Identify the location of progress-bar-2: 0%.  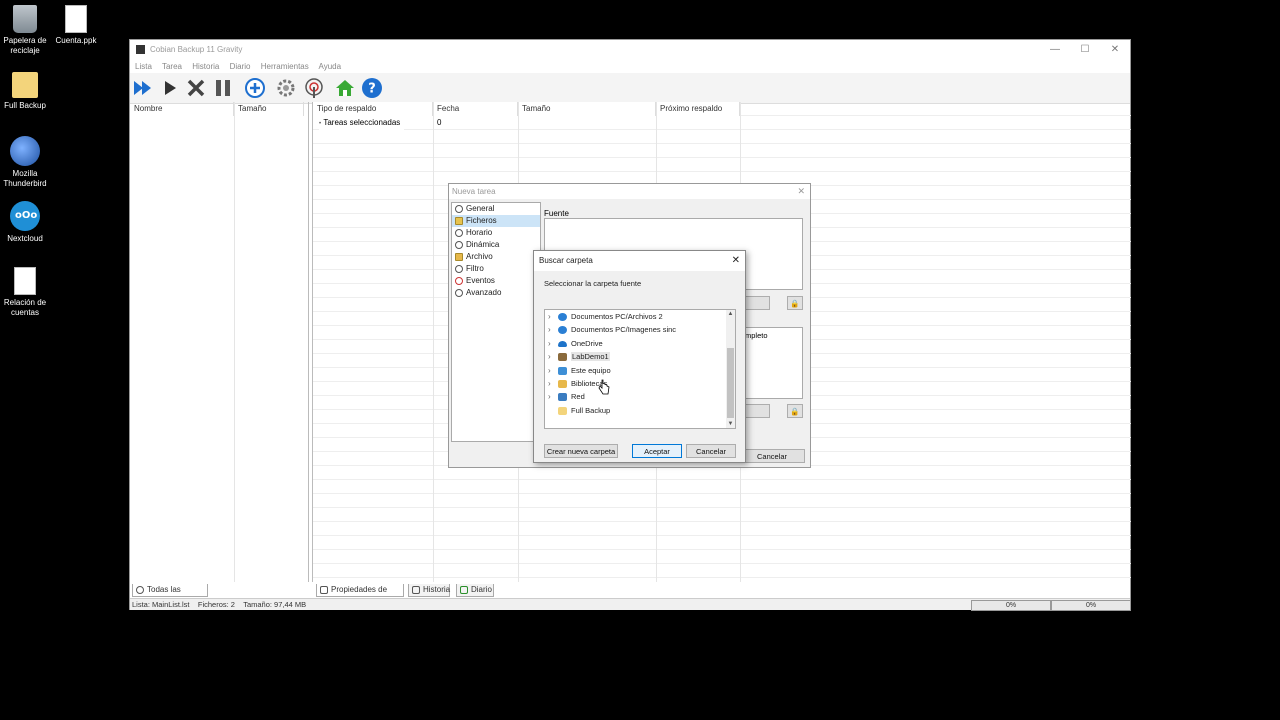
(1091, 605).